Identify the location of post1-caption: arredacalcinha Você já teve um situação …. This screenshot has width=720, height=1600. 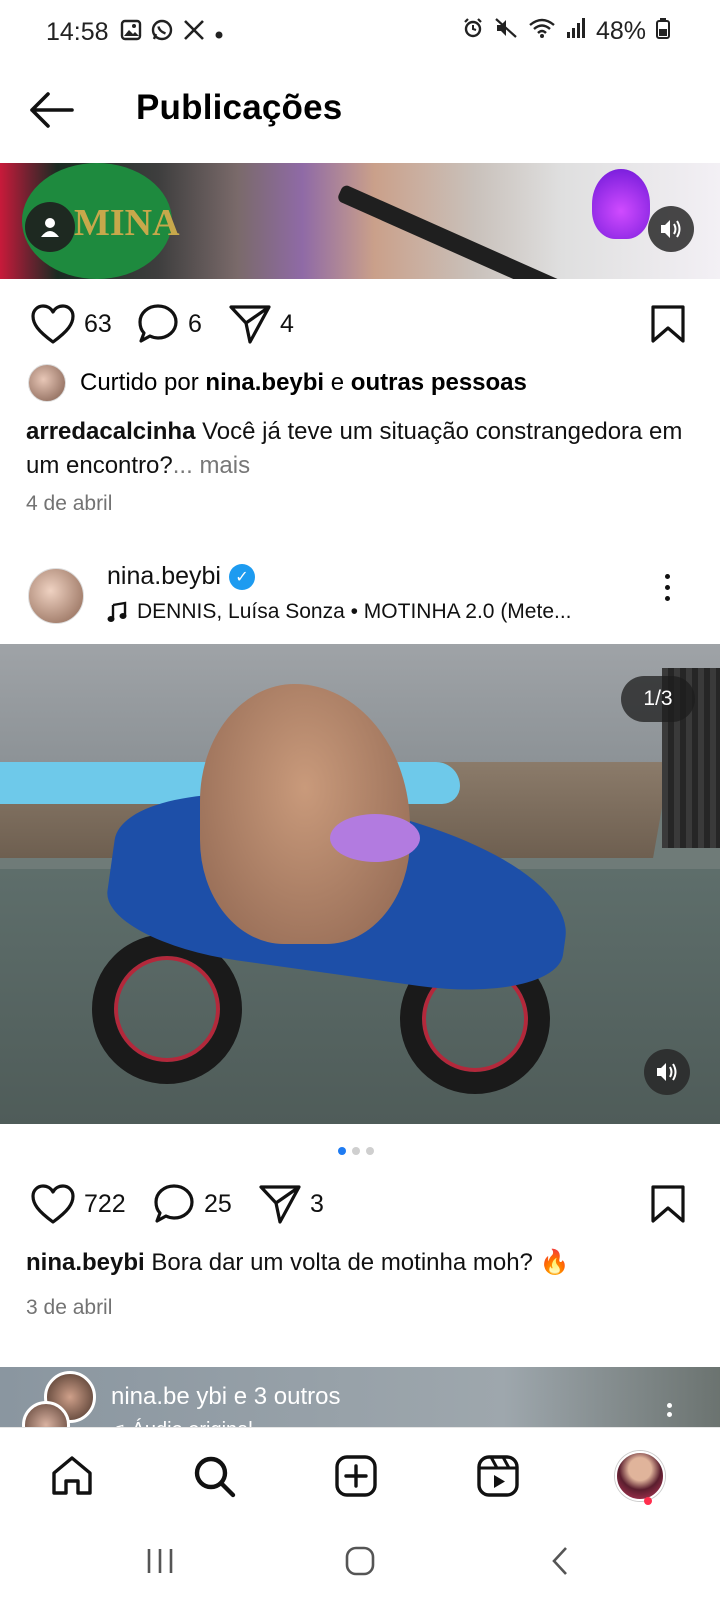
(361, 449).